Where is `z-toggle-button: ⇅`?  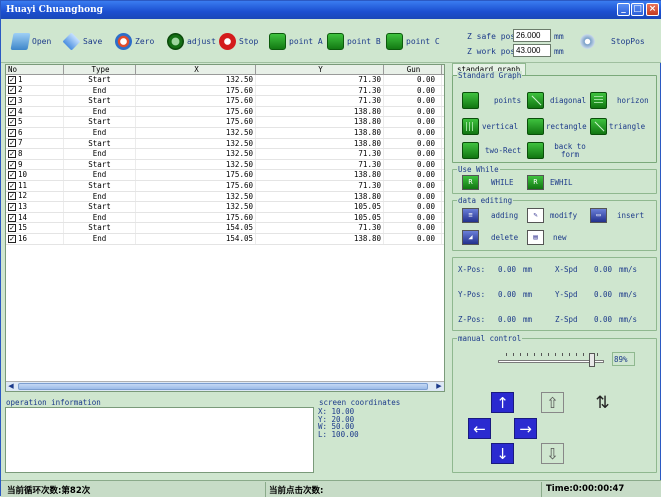
z-toggle-button: ⇅ is located at coordinates (602, 402).